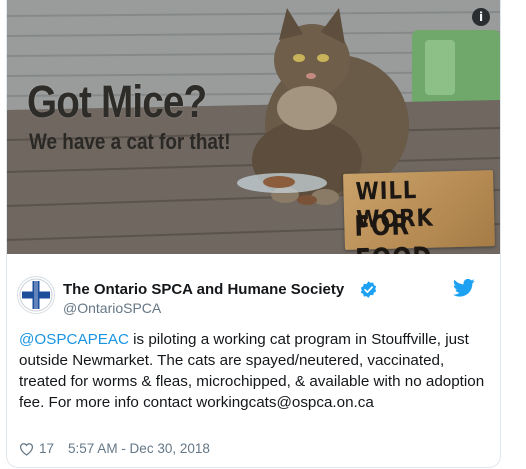 Image resolution: width=526 pixels, height=469 pixels. I want to click on ospca-logo-icon, so click(36, 295).